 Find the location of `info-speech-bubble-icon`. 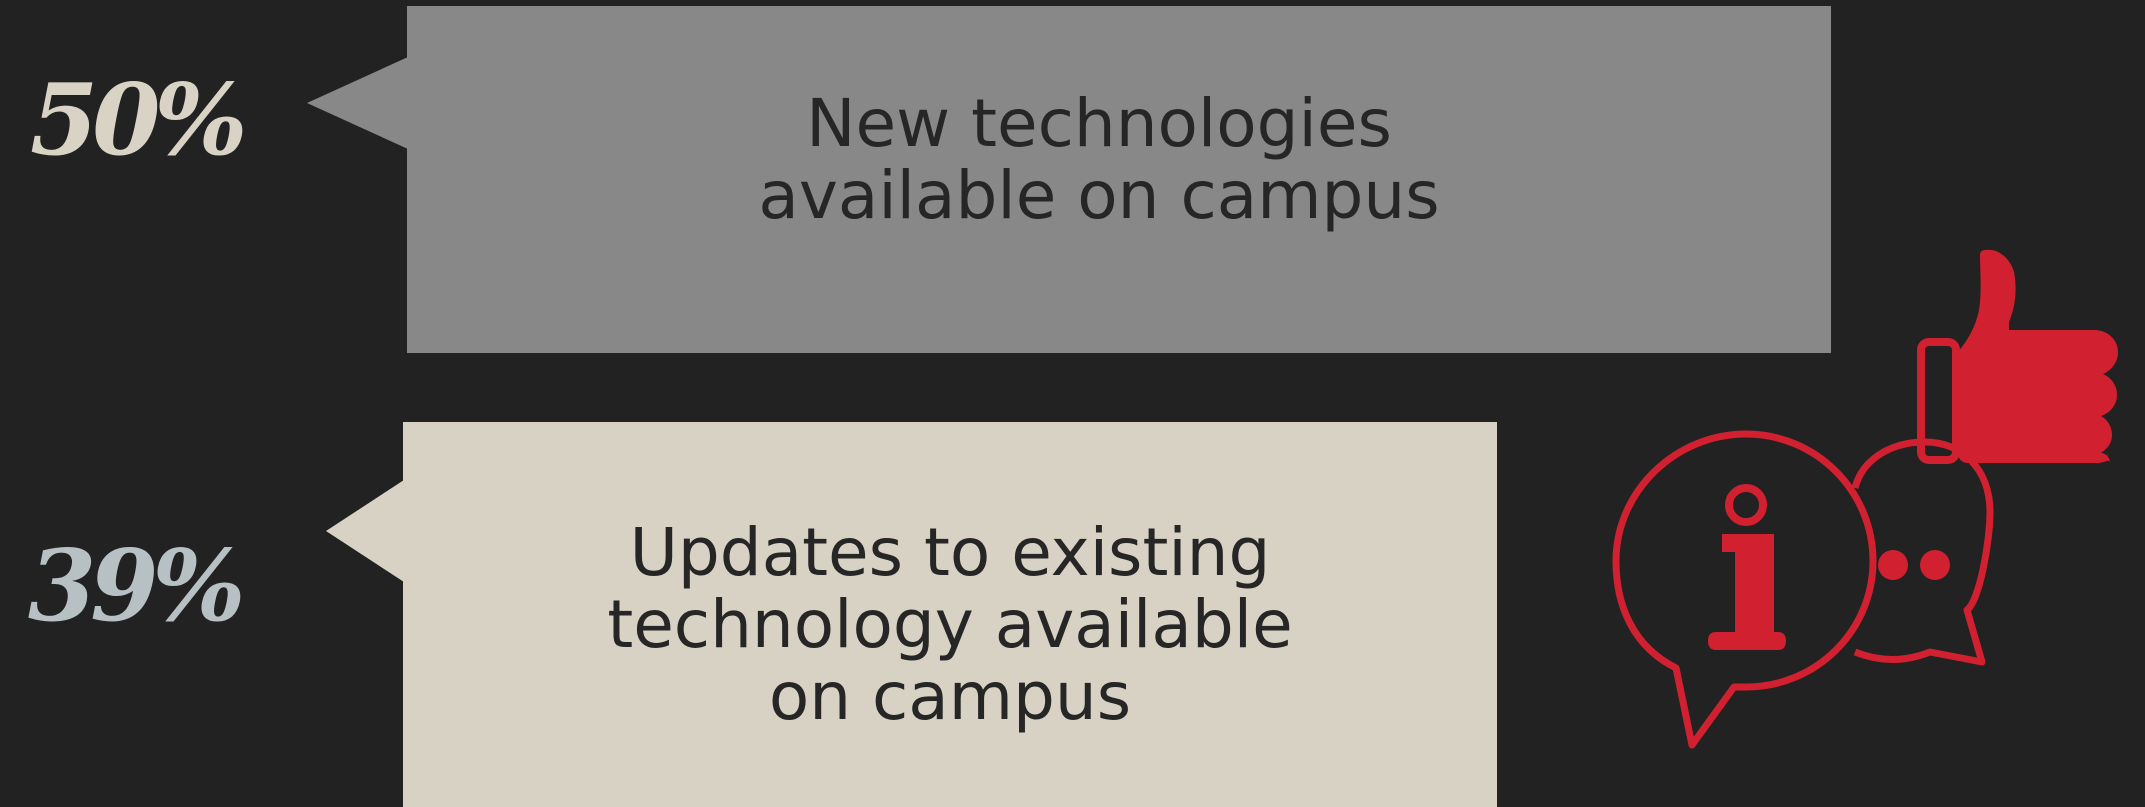

info-speech-bubble-icon is located at coordinates (1803, 589).